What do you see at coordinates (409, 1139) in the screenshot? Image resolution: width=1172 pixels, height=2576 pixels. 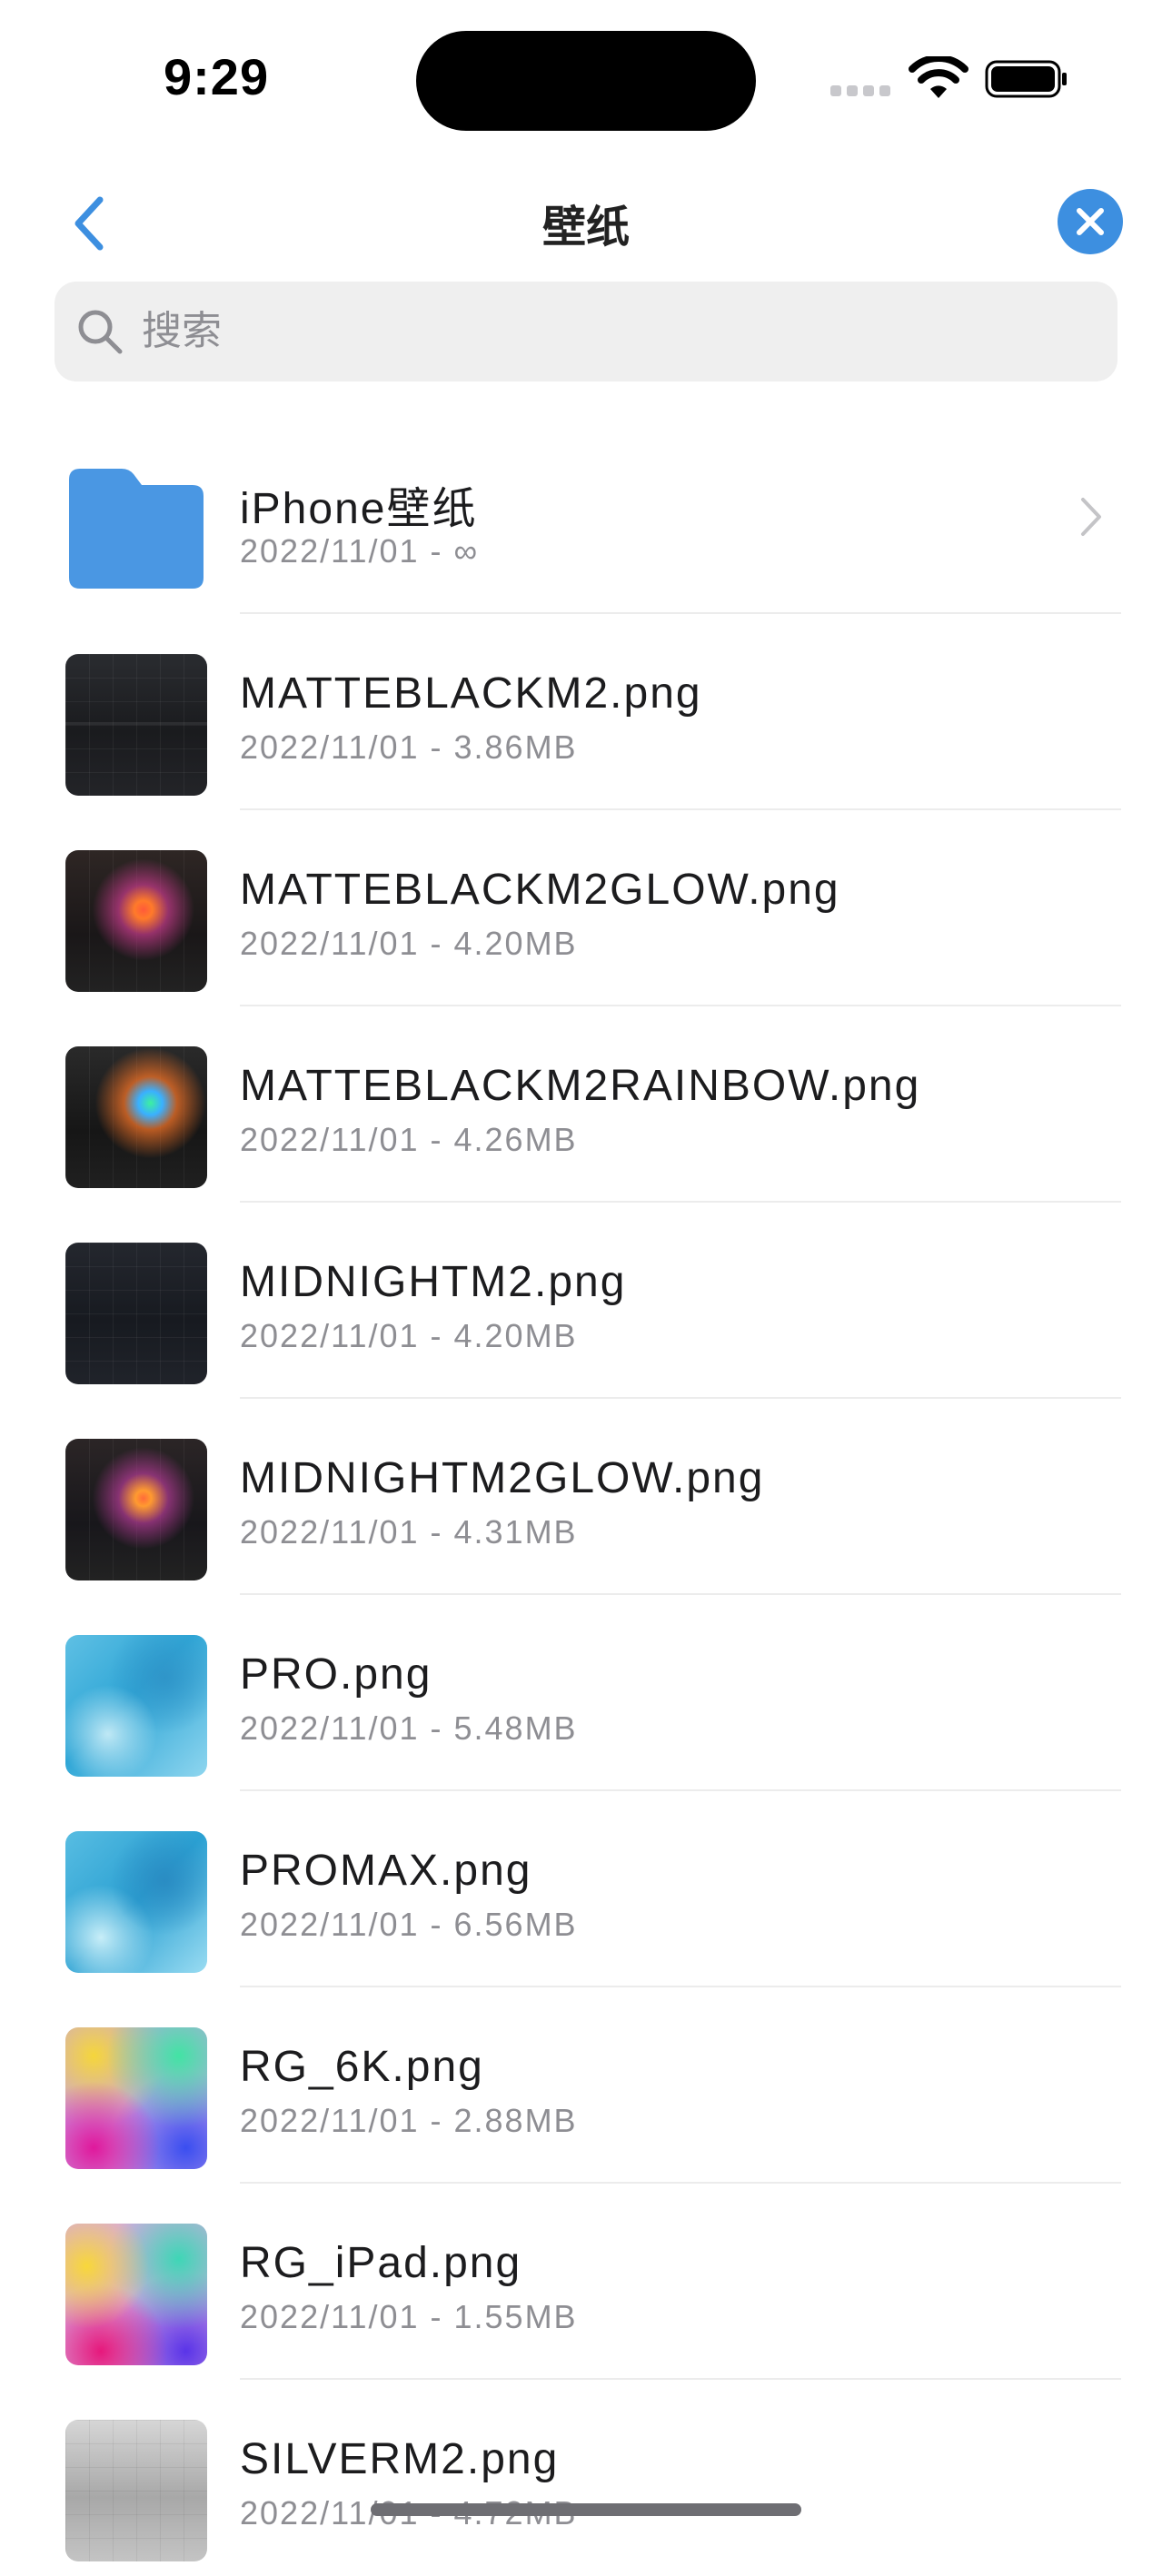 I see `item-meta: 2022/11/01 - 4.26MB` at bounding box center [409, 1139].